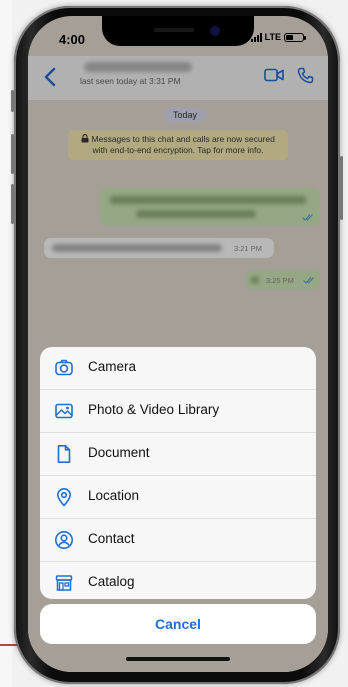  Describe the element at coordinates (64, 497) in the screenshot. I see `location-pin-icon` at that location.